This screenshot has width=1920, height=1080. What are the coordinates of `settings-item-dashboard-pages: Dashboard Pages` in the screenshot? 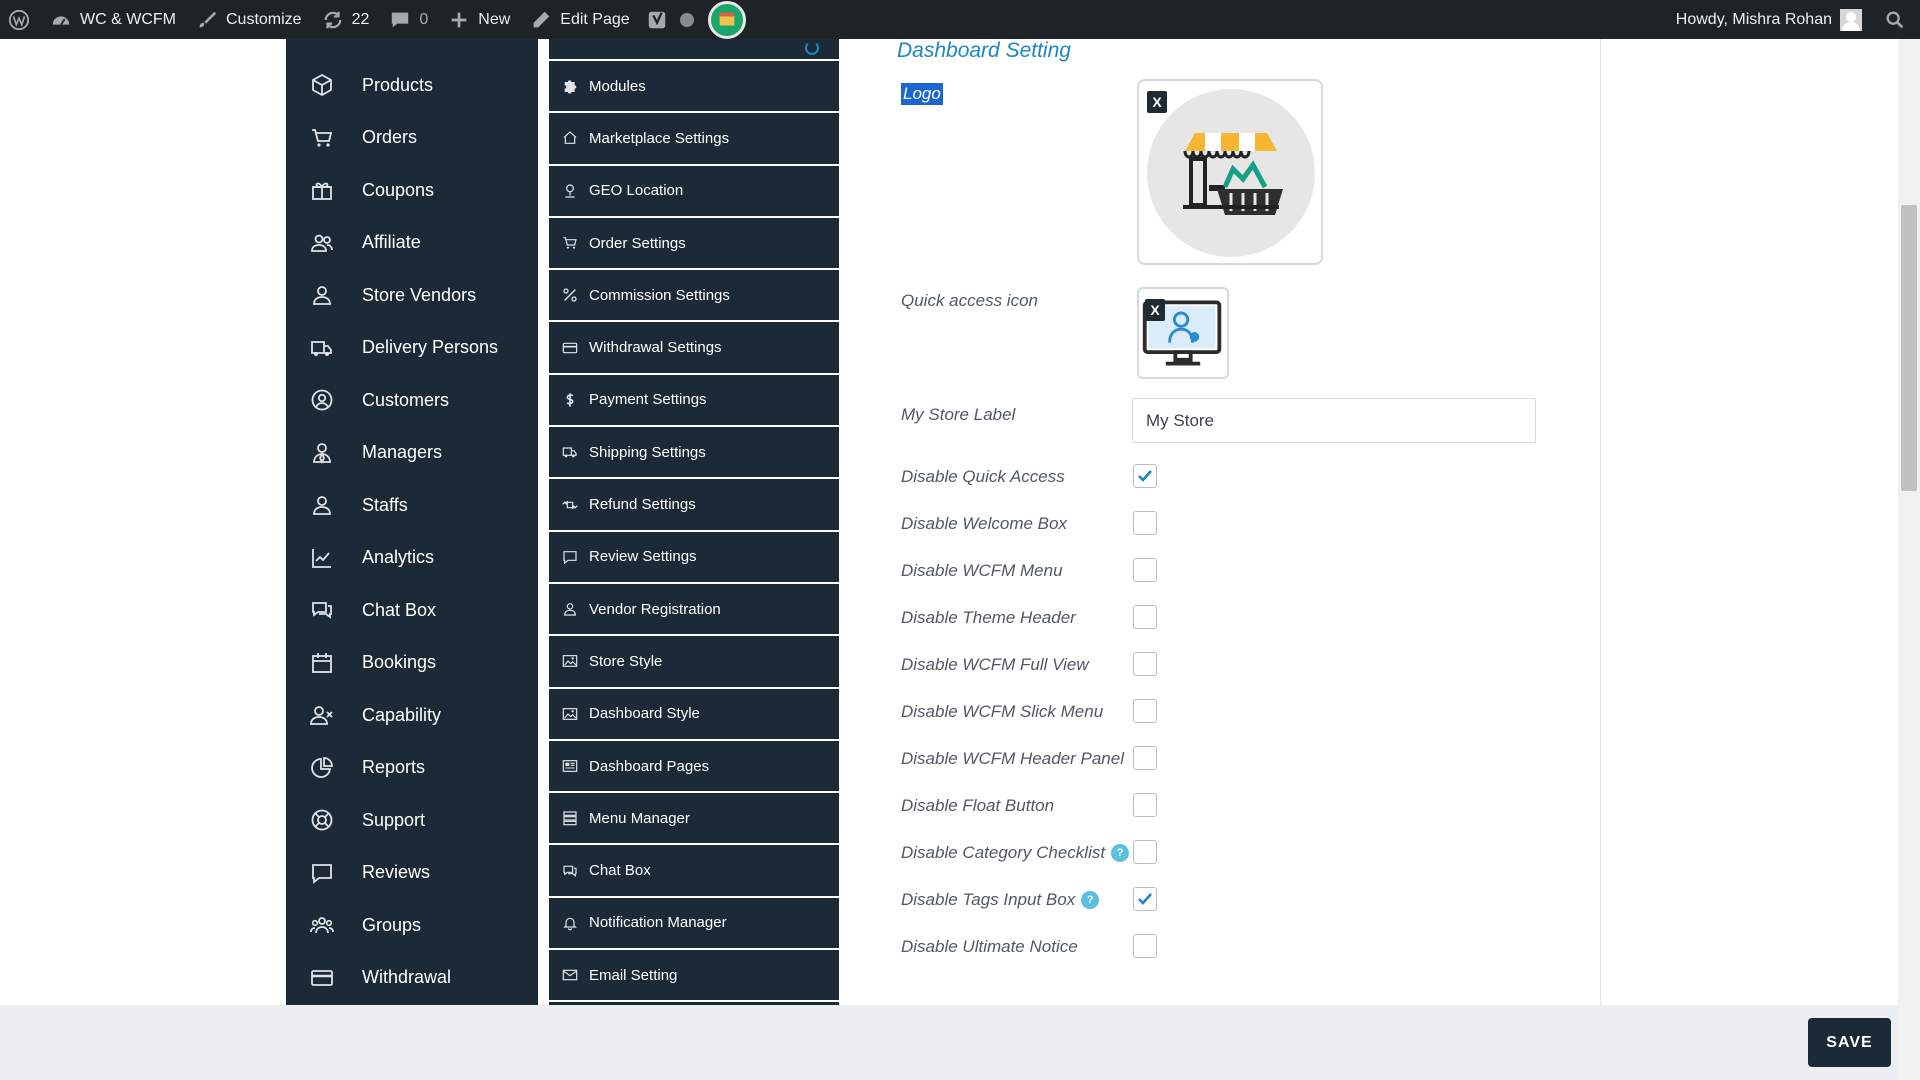 It's located at (694, 767).